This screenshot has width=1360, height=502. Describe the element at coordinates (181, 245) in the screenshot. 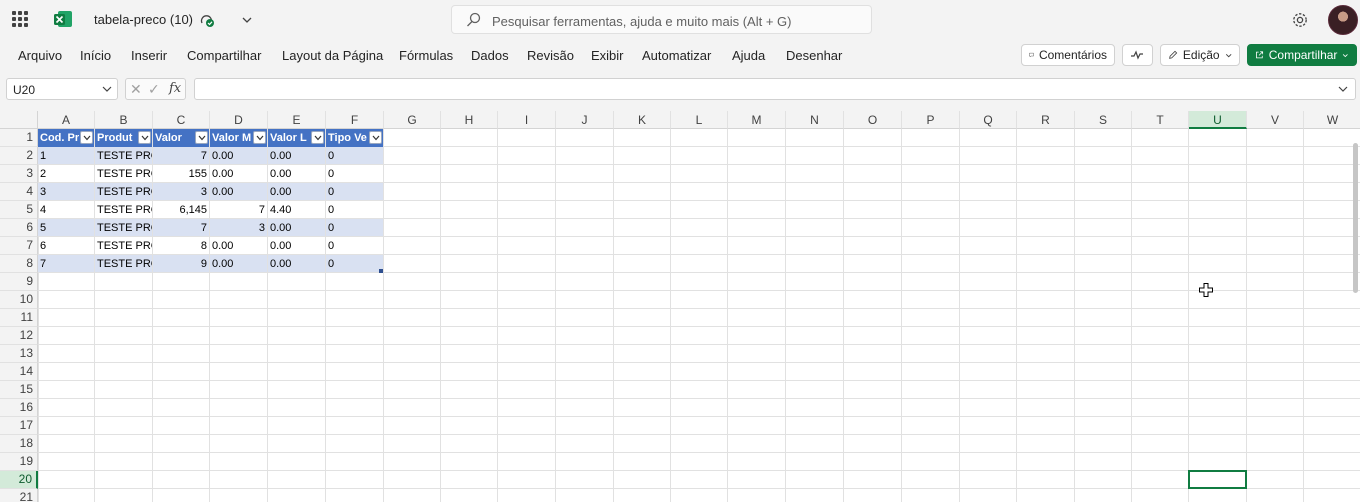

I see `table-cell: 8` at that location.